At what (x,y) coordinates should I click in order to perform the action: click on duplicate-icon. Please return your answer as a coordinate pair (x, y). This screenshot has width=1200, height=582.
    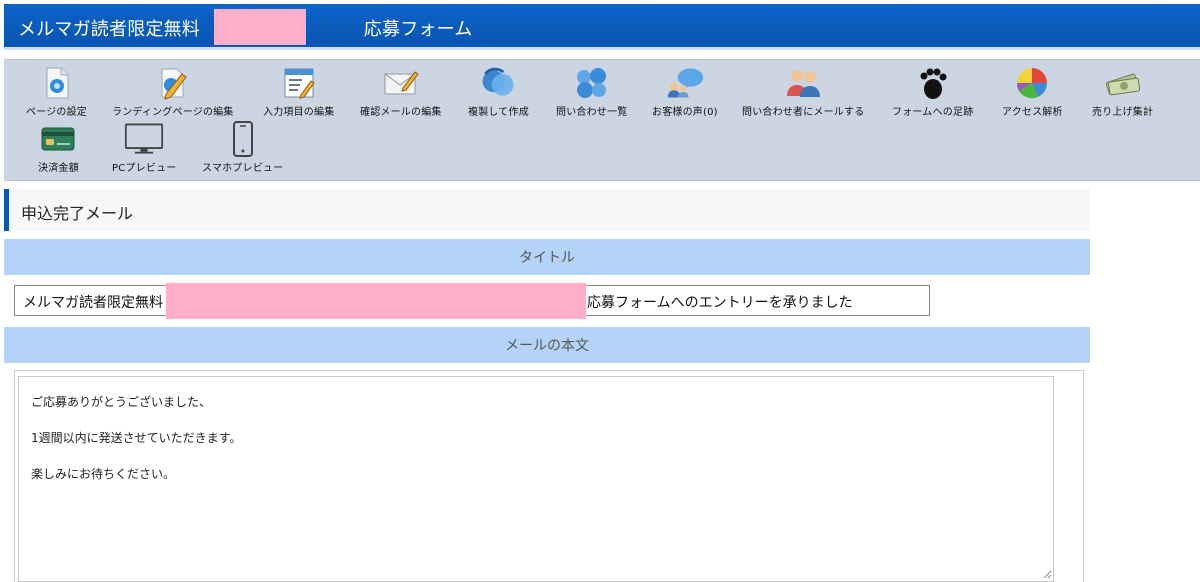
    Looking at the image, I should click on (498, 83).